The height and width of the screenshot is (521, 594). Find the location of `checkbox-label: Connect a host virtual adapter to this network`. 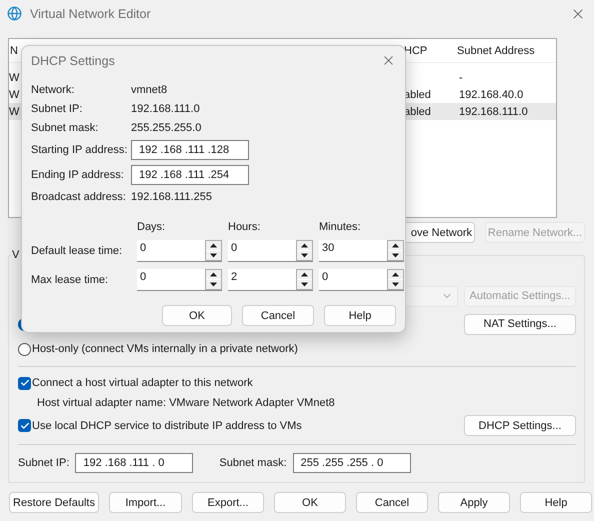

checkbox-label: Connect a host virtual adapter to this network is located at coordinates (142, 383).